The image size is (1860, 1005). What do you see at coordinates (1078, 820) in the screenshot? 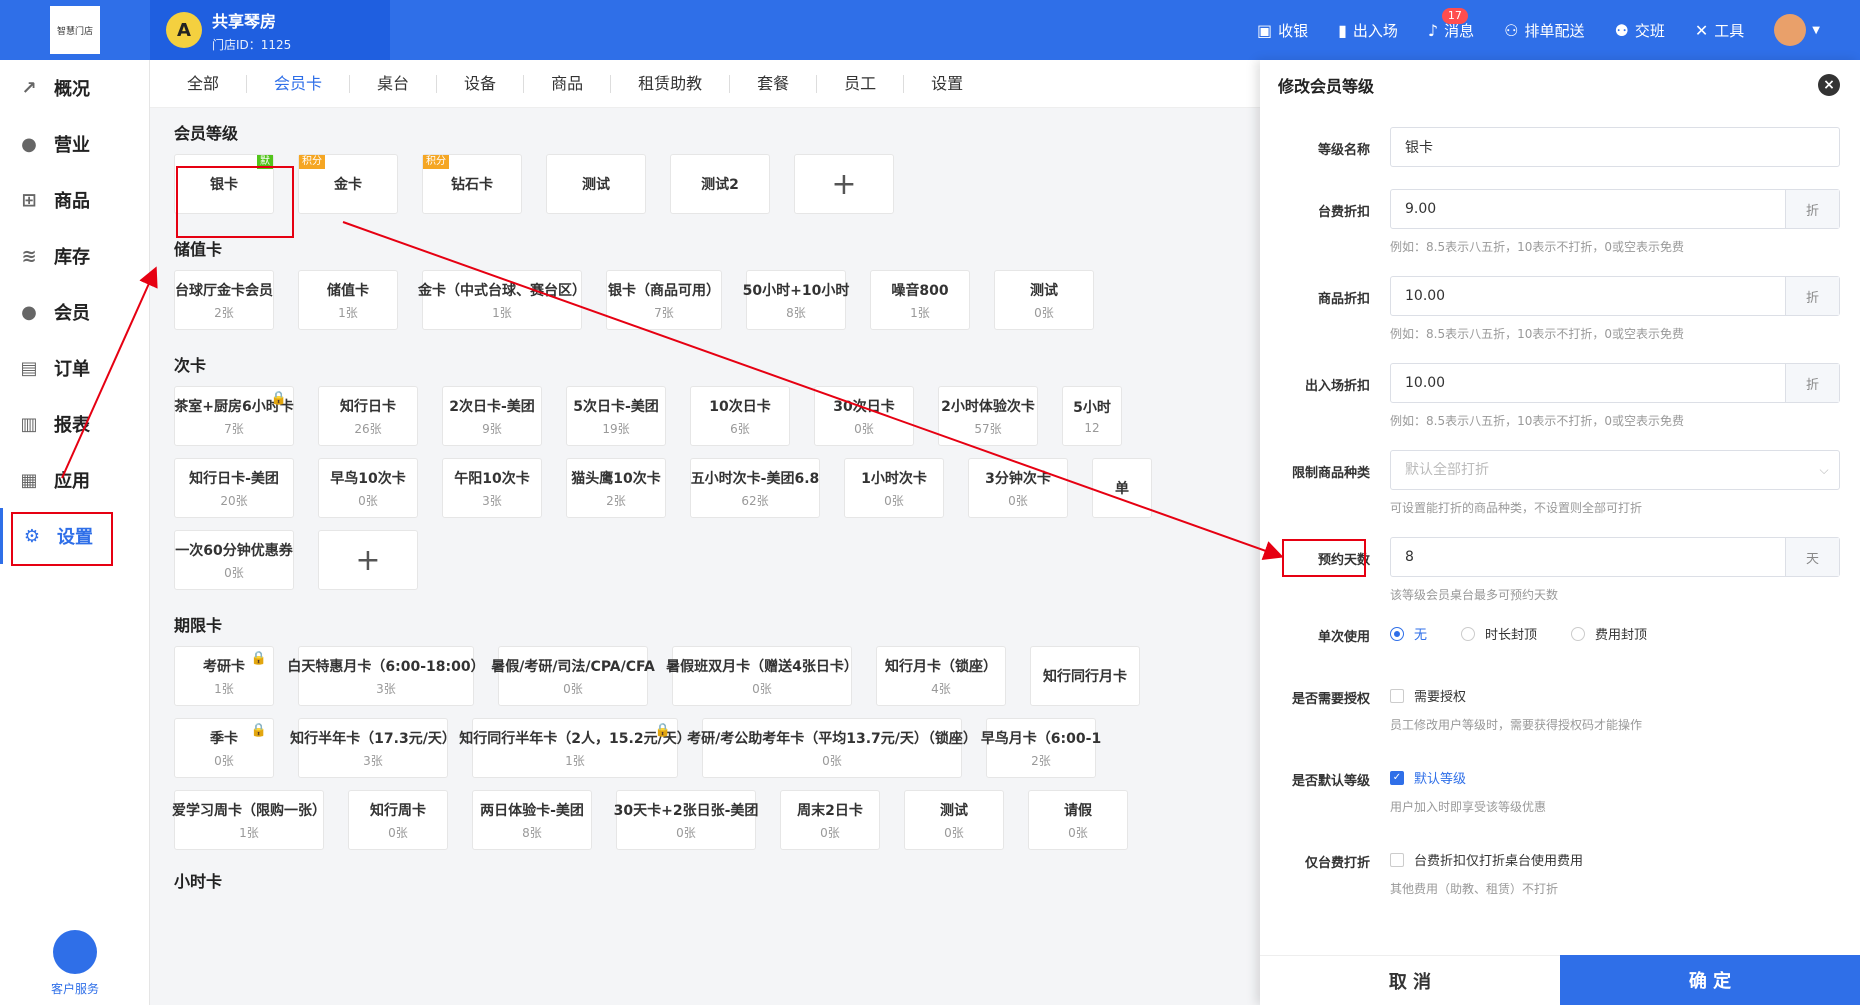
I see `period-card: 请假 0张` at bounding box center [1078, 820].